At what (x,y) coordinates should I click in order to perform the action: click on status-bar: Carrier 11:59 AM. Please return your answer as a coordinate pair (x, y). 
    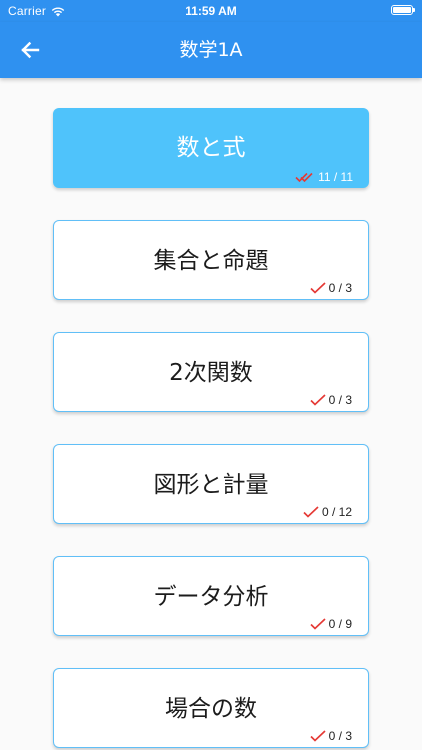
    Looking at the image, I should click on (211, 11).